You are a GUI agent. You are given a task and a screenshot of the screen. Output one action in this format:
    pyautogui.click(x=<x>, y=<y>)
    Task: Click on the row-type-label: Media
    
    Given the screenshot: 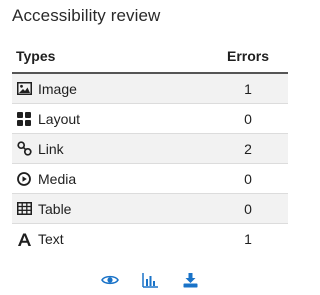 What is the action you would take?
    pyautogui.click(x=57, y=178)
    